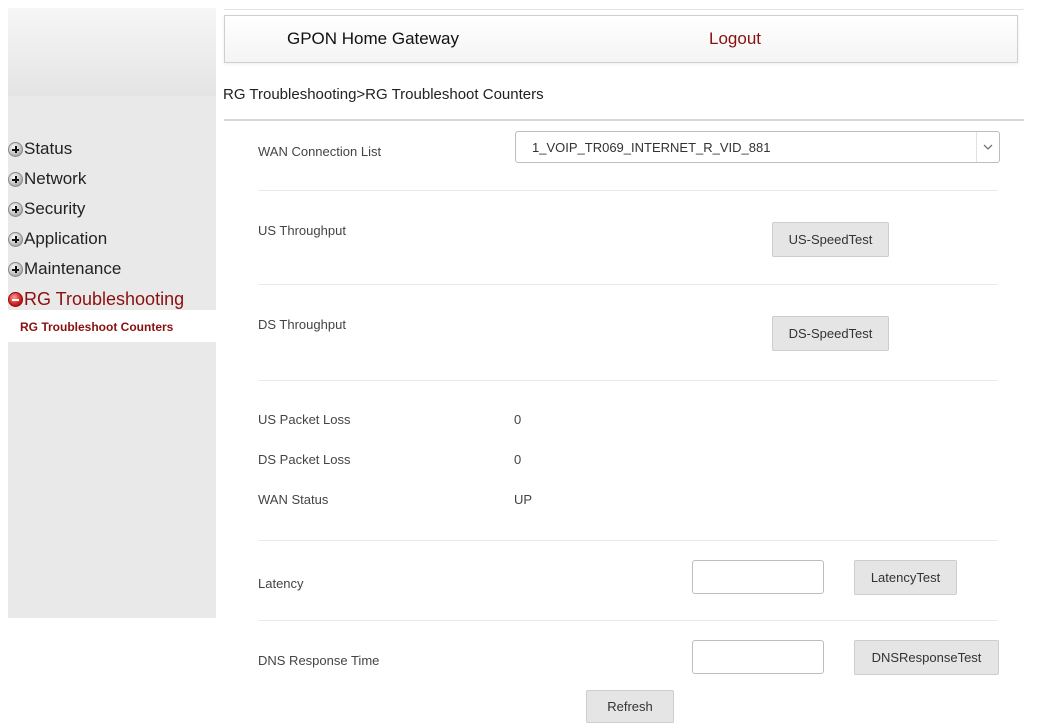 The image size is (1048, 723). I want to click on wan-connection-label: WAN Connection List, so click(320, 151).